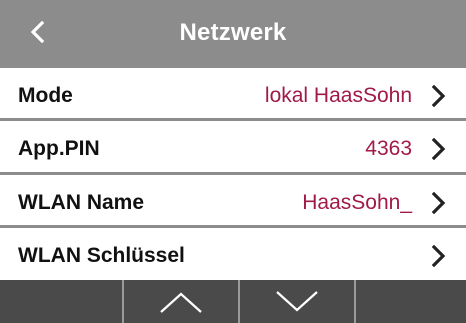 The height and width of the screenshot is (323, 466). I want to click on row-value: 4363, so click(388, 148).